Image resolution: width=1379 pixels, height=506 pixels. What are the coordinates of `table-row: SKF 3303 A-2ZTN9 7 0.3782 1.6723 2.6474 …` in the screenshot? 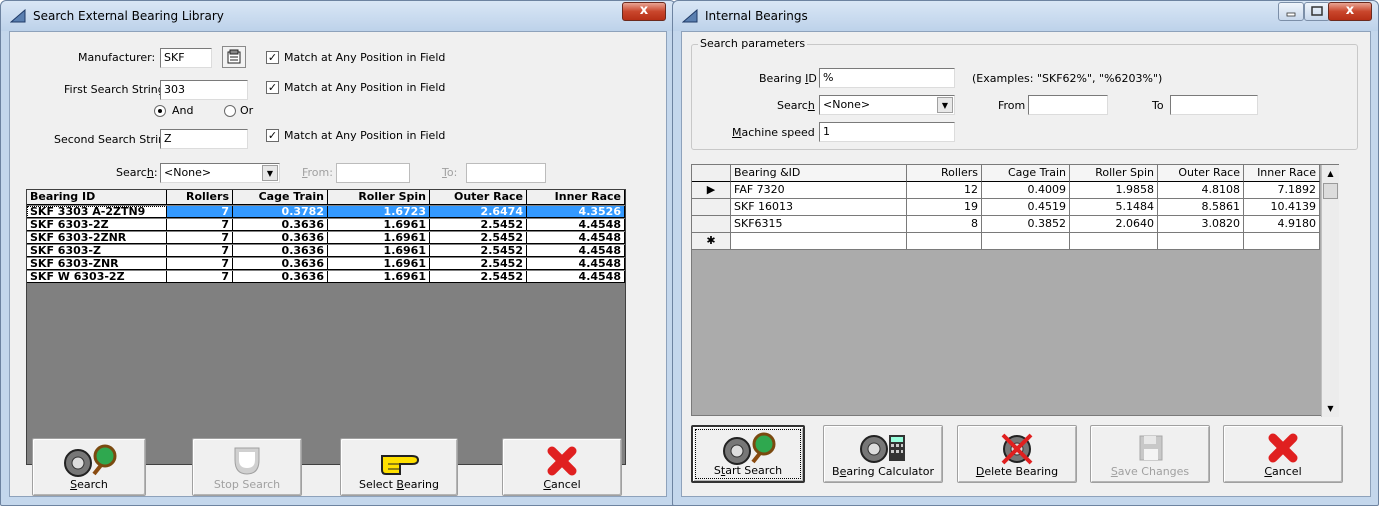 It's located at (326, 212).